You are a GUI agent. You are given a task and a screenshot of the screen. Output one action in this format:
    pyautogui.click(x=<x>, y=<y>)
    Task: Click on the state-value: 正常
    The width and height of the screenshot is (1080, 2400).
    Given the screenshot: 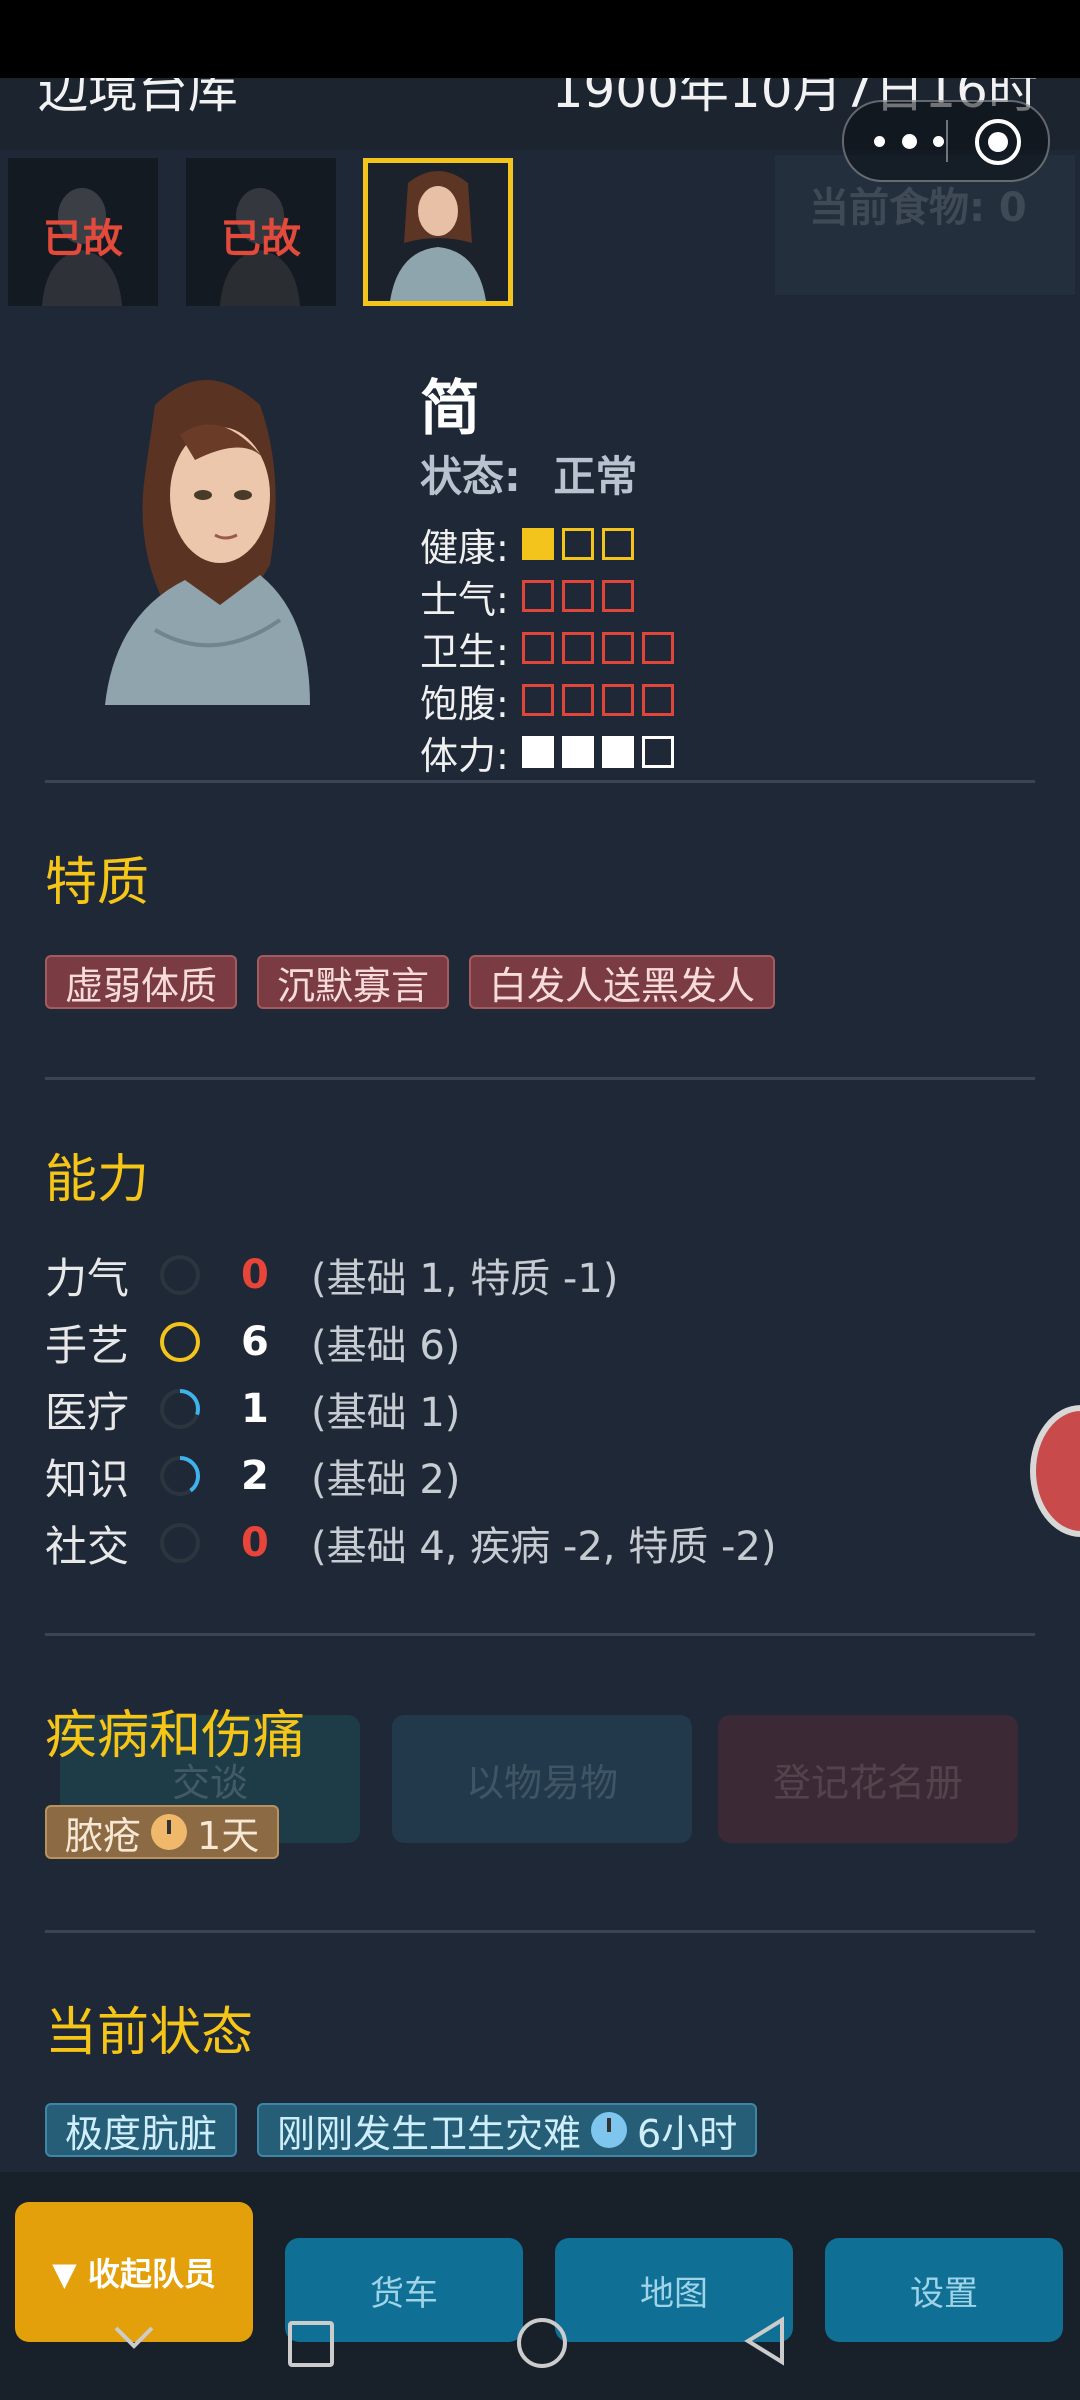 What is the action you would take?
    pyautogui.click(x=595, y=476)
    